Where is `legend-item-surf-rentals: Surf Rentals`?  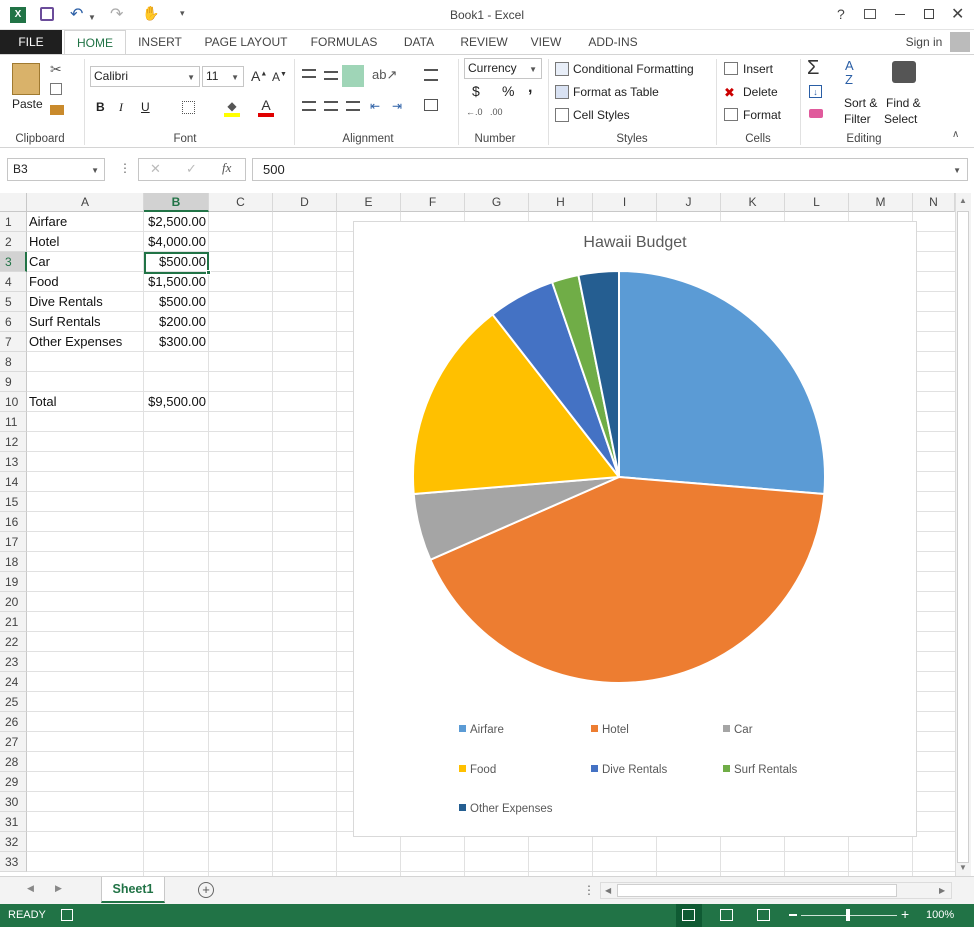 legend-item-surf-rentals: Surf Rentals is located at coordinates (760, 770).